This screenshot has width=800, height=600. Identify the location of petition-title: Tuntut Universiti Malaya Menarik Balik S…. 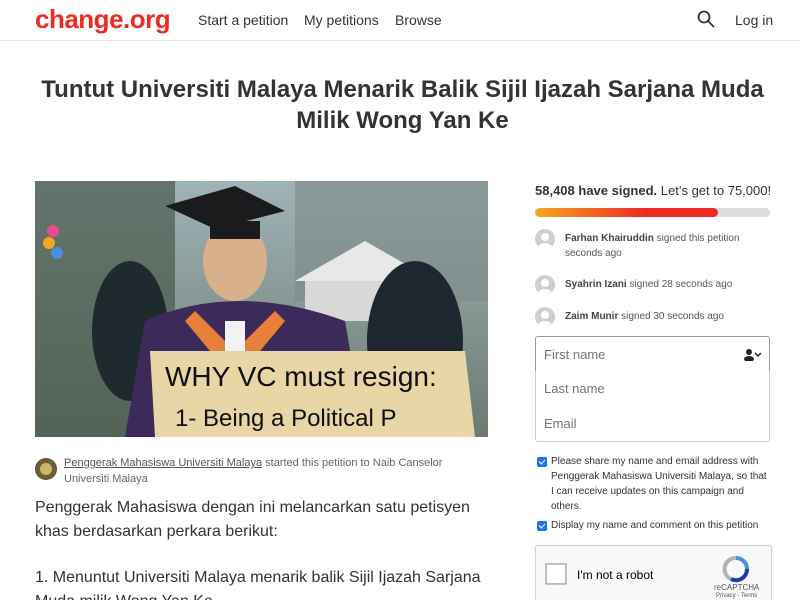
(402, 105).